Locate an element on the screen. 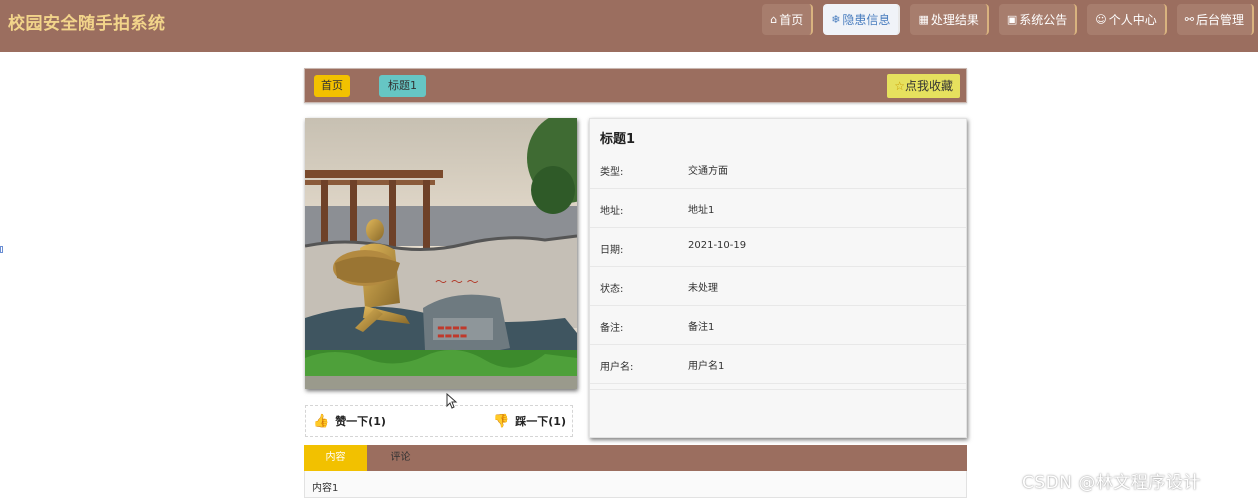  statue-photo: ～ ～ ～ ▬▬▬▬ ▬▬▬▬ is located at coordinates (441, 253).